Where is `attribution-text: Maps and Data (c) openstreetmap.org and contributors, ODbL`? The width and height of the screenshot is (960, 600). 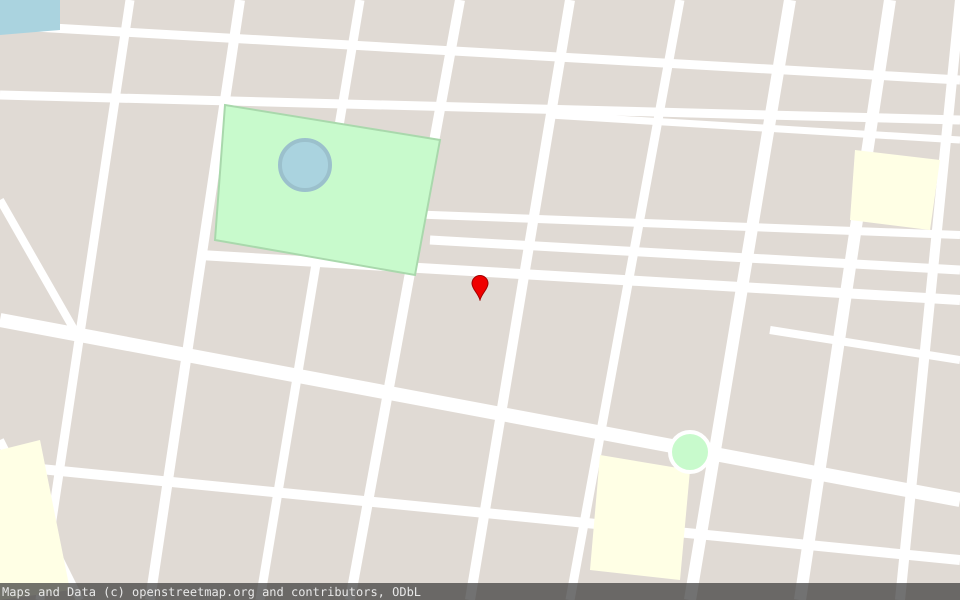
attribution-text: Maps and Data (c) openstreetmap.org and contributors, ODbL is located at coordinates (211, 591).